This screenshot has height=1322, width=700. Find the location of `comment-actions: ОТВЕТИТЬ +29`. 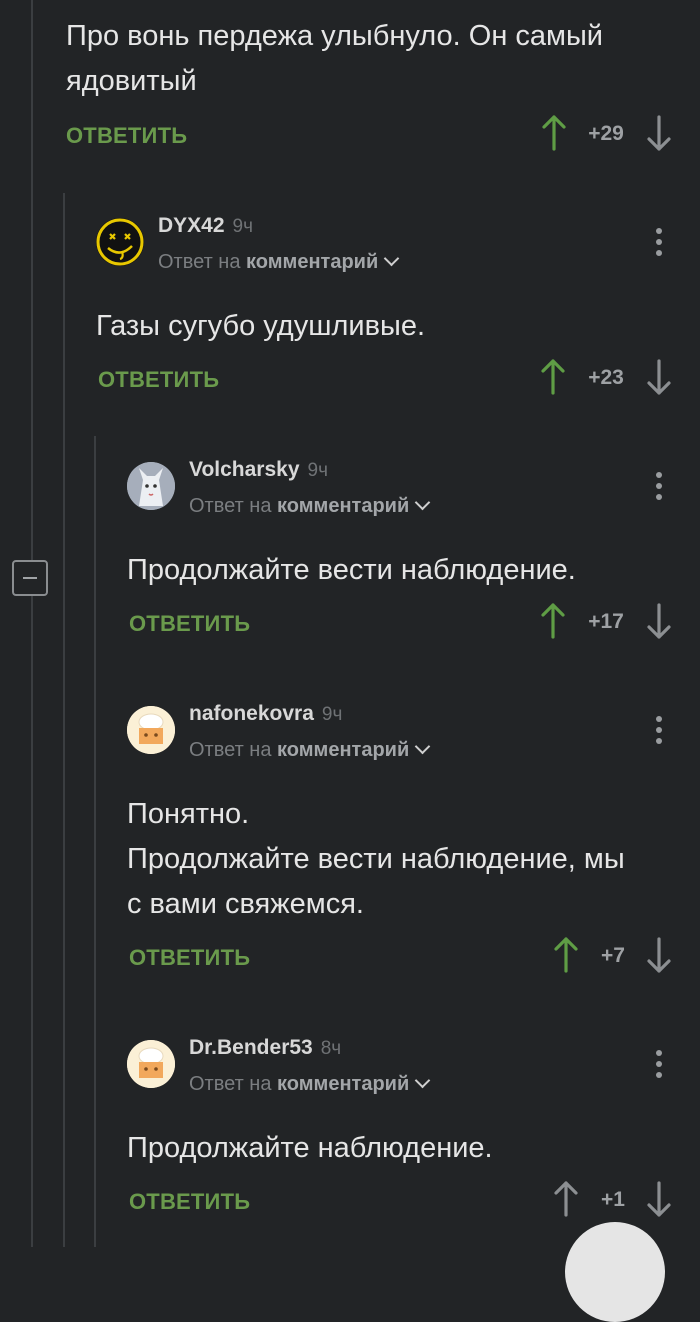

comment-actions: ОТВЕТИТЬ +29 is located at coordinates (376, 135).